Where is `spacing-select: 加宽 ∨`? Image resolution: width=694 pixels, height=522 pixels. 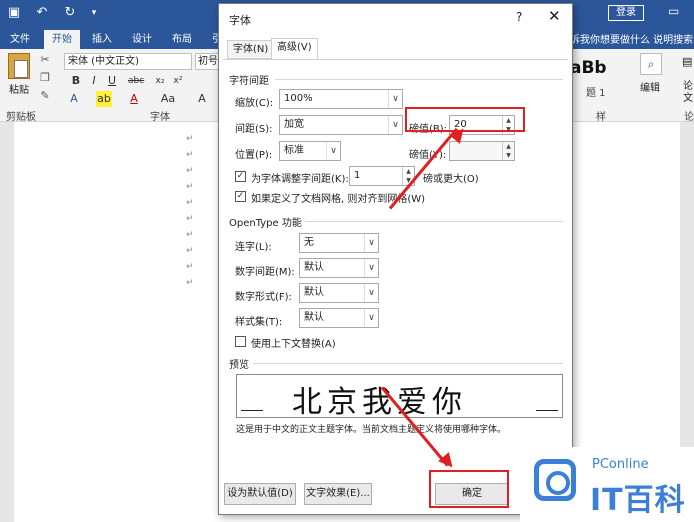
spacing-select: 加宽 ∨ is located at coordinates (341, 125).